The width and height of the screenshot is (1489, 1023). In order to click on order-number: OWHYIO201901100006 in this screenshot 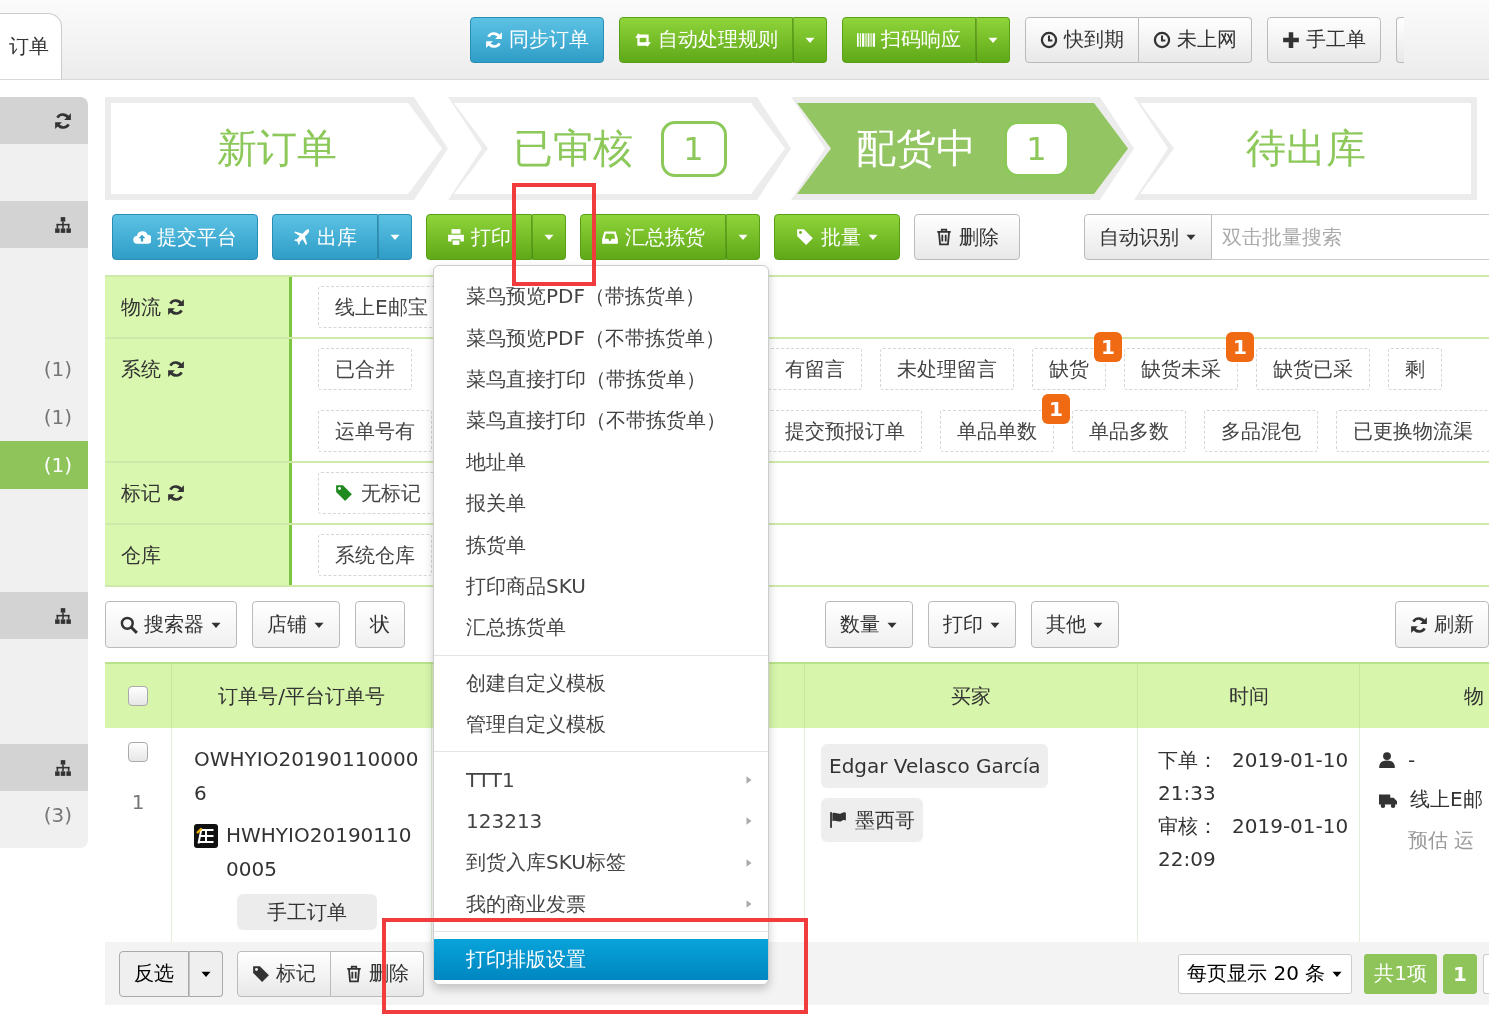, I will do `click(306, 776)`.